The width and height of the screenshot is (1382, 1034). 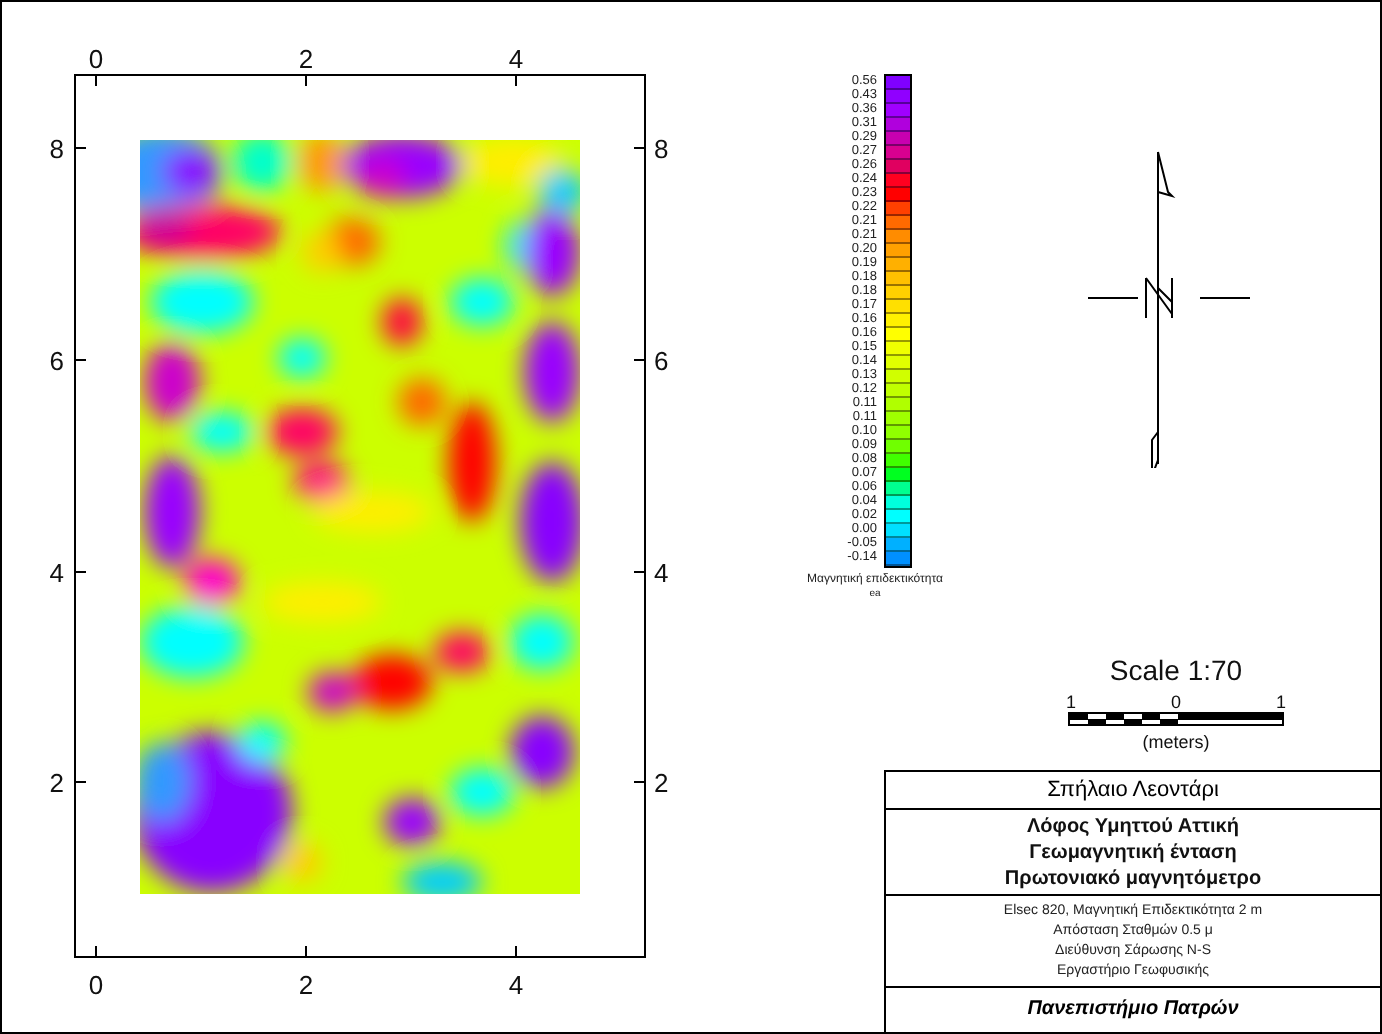 What do you see at coordinates (1176, 742) in the screenshot?
I see `scale-unit: (meters)` at bounding box center [1176, 742].